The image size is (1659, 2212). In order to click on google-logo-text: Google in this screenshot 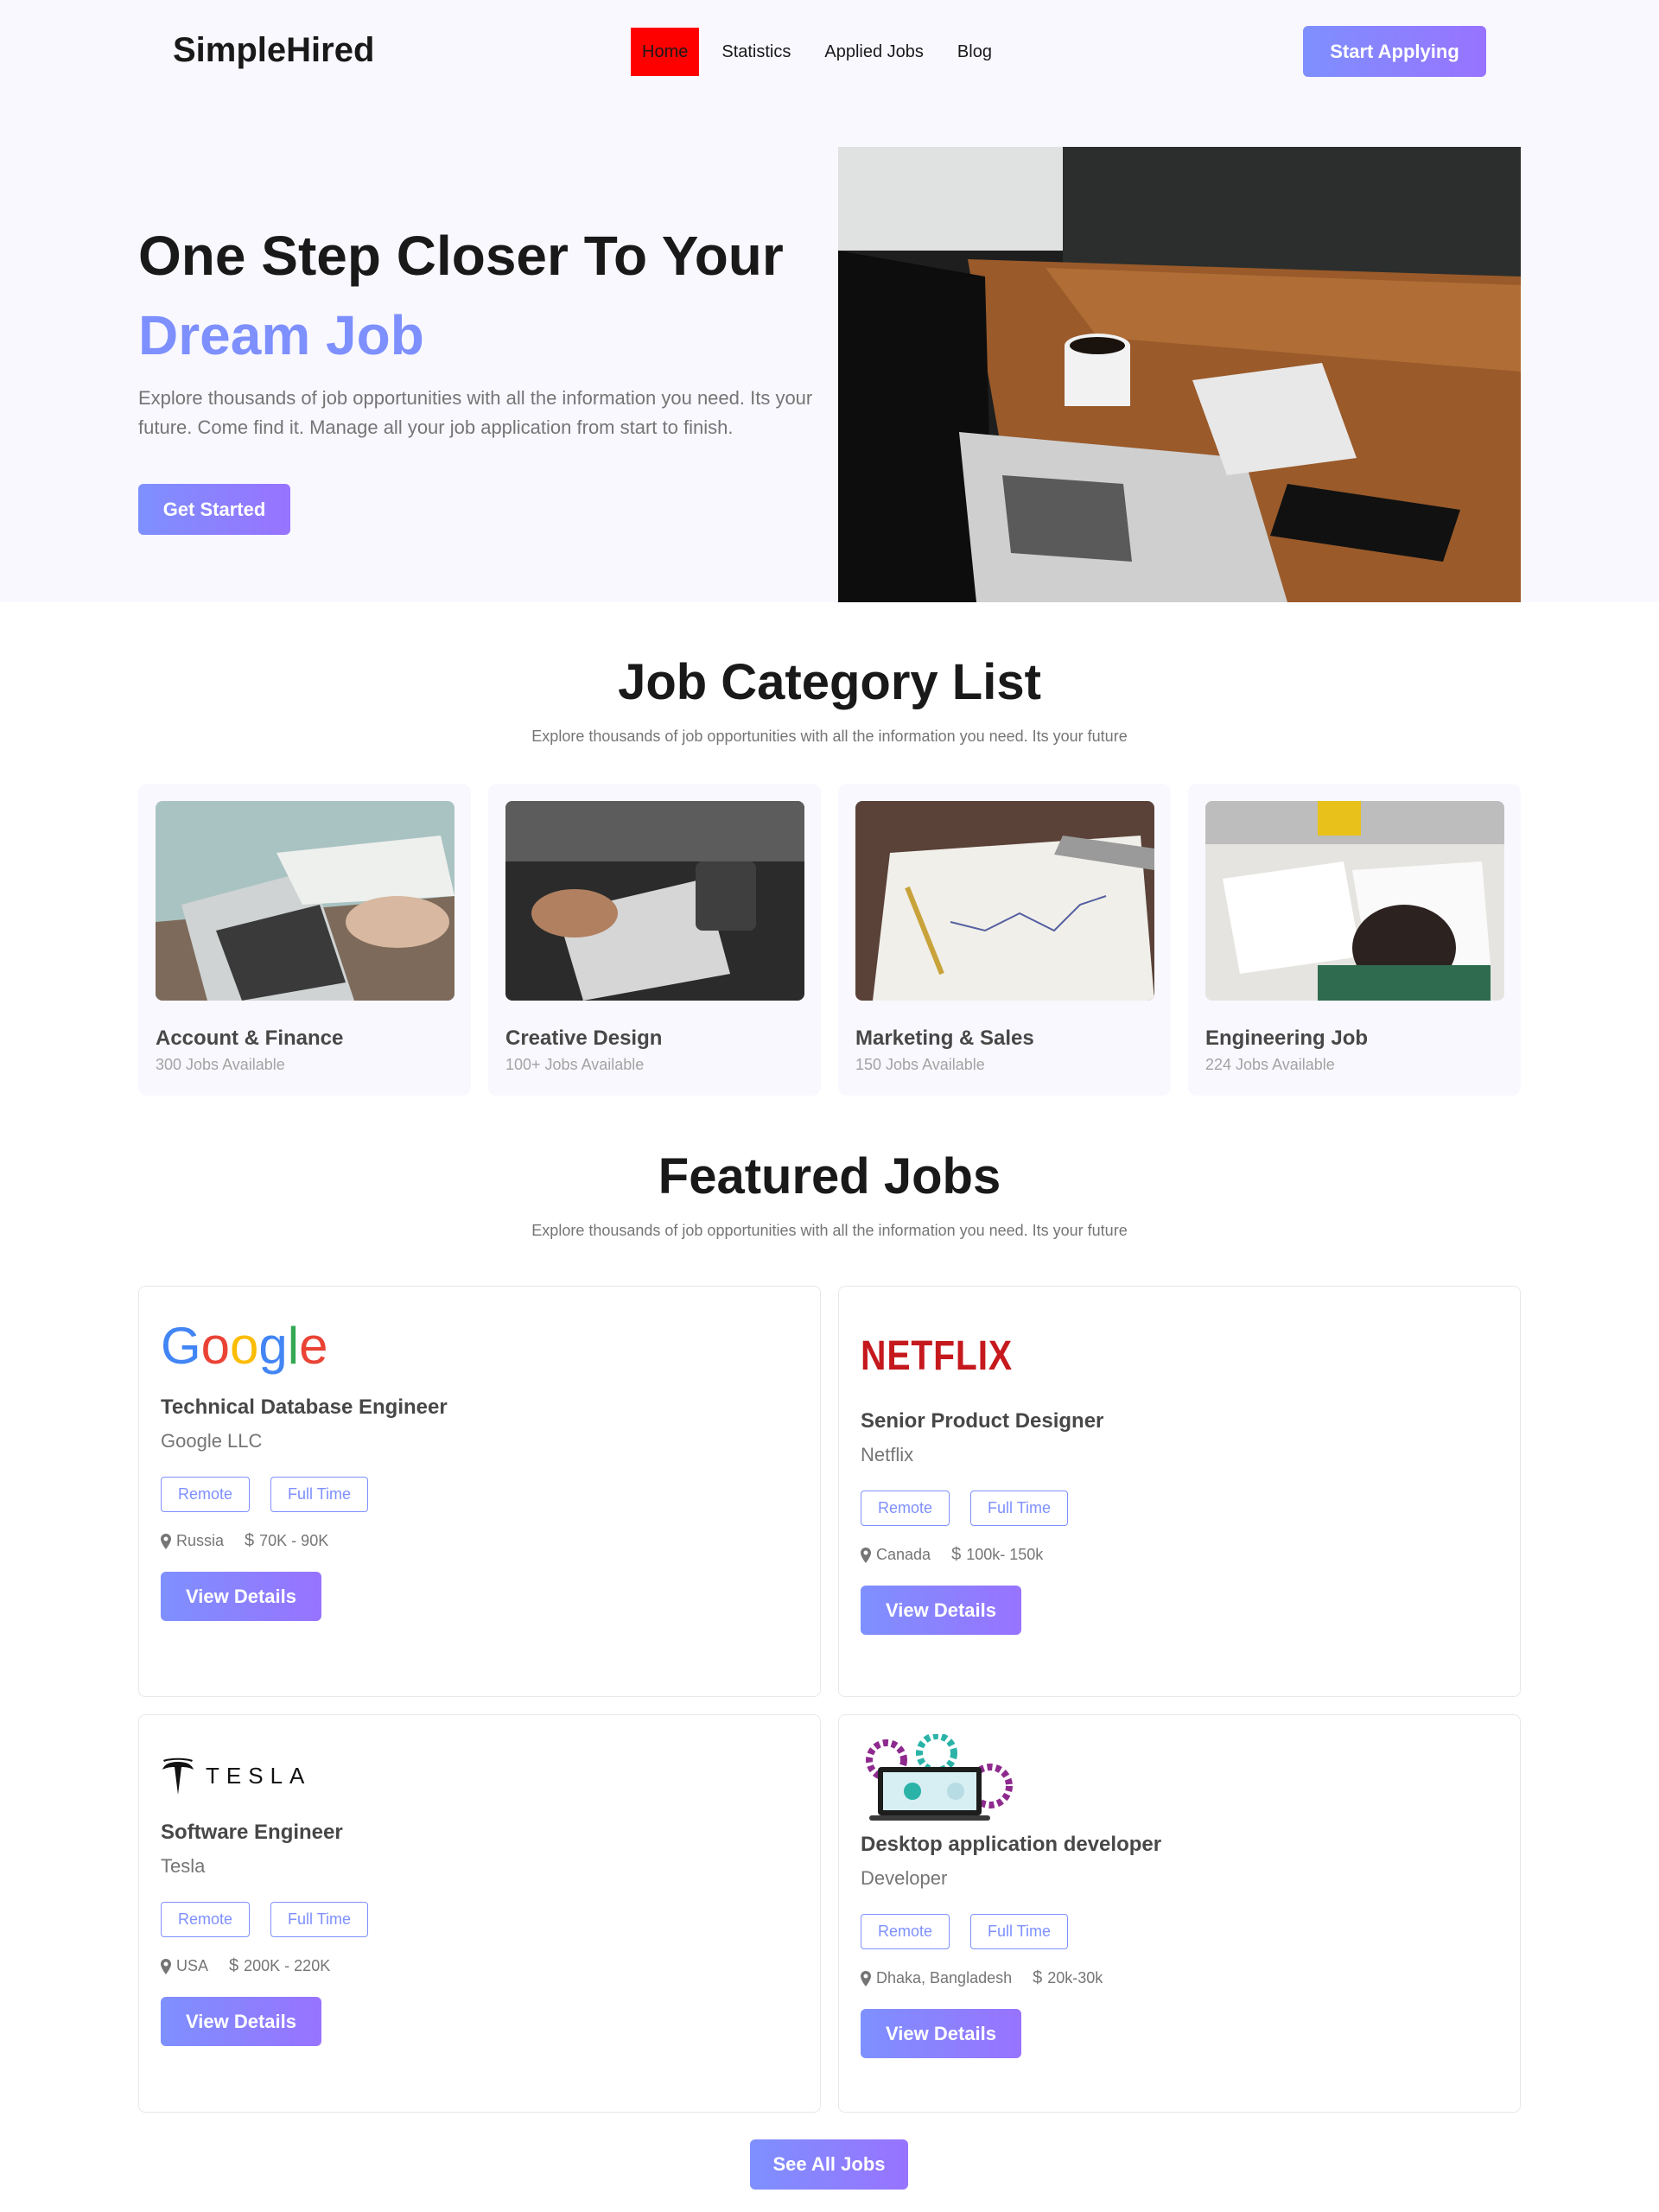, I will do `click(244, 1345)`.